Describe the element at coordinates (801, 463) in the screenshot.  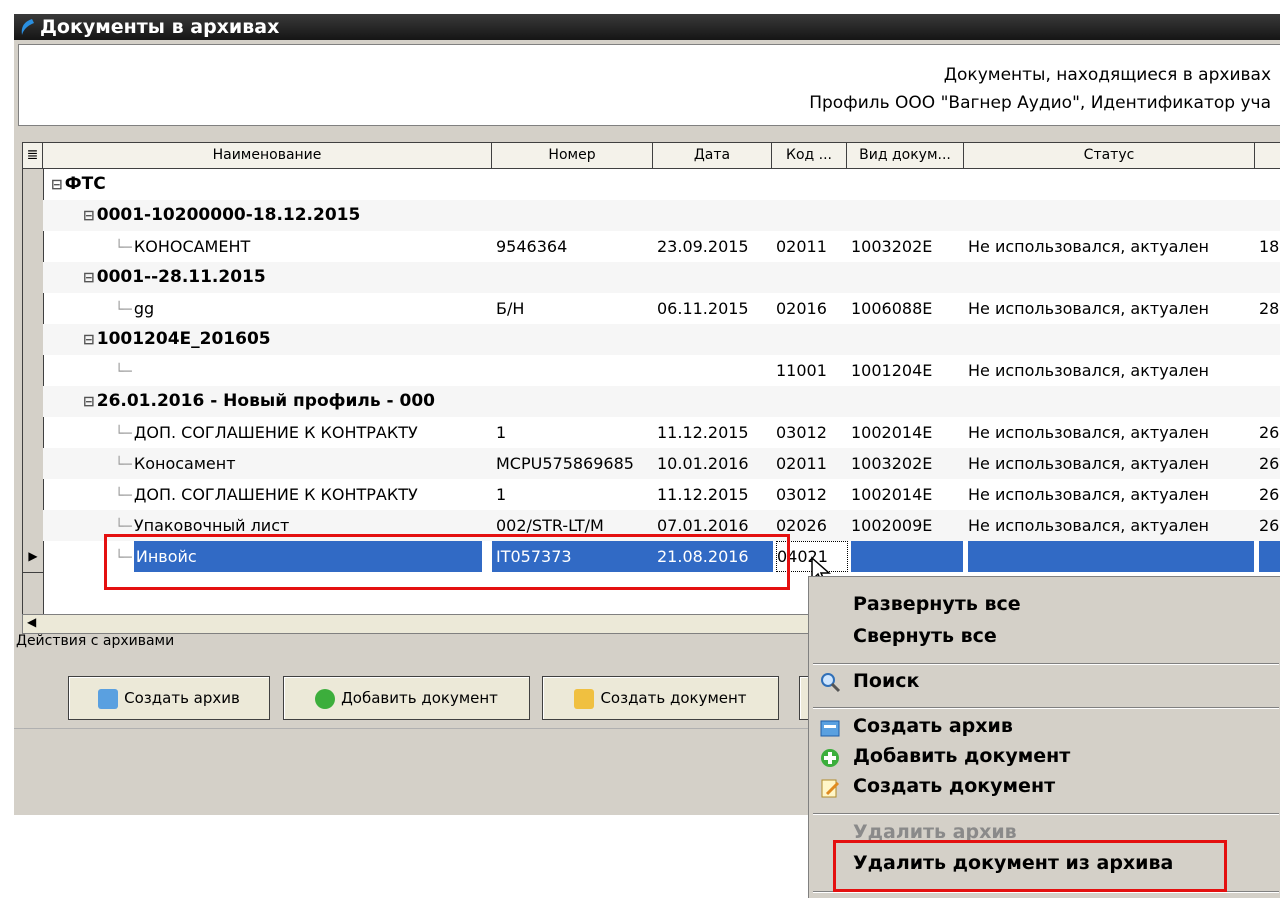
I see `cell-code: 02011` at that location.